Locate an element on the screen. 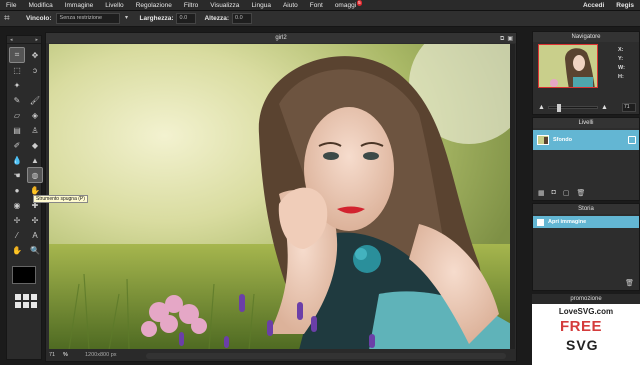 This screenshot has height=365, width=640. sharpen-tool-icon: ▲ is located at coordinates (35, 160).